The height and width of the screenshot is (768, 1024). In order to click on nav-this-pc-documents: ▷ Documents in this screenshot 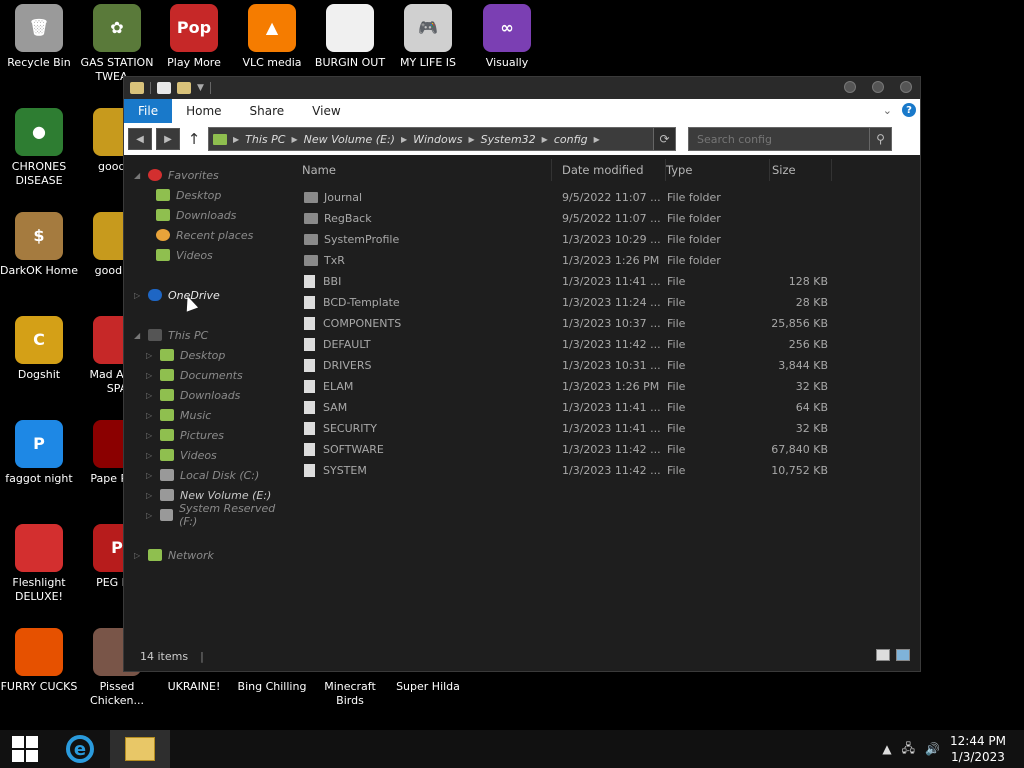, I will do `click(208, 375)`.